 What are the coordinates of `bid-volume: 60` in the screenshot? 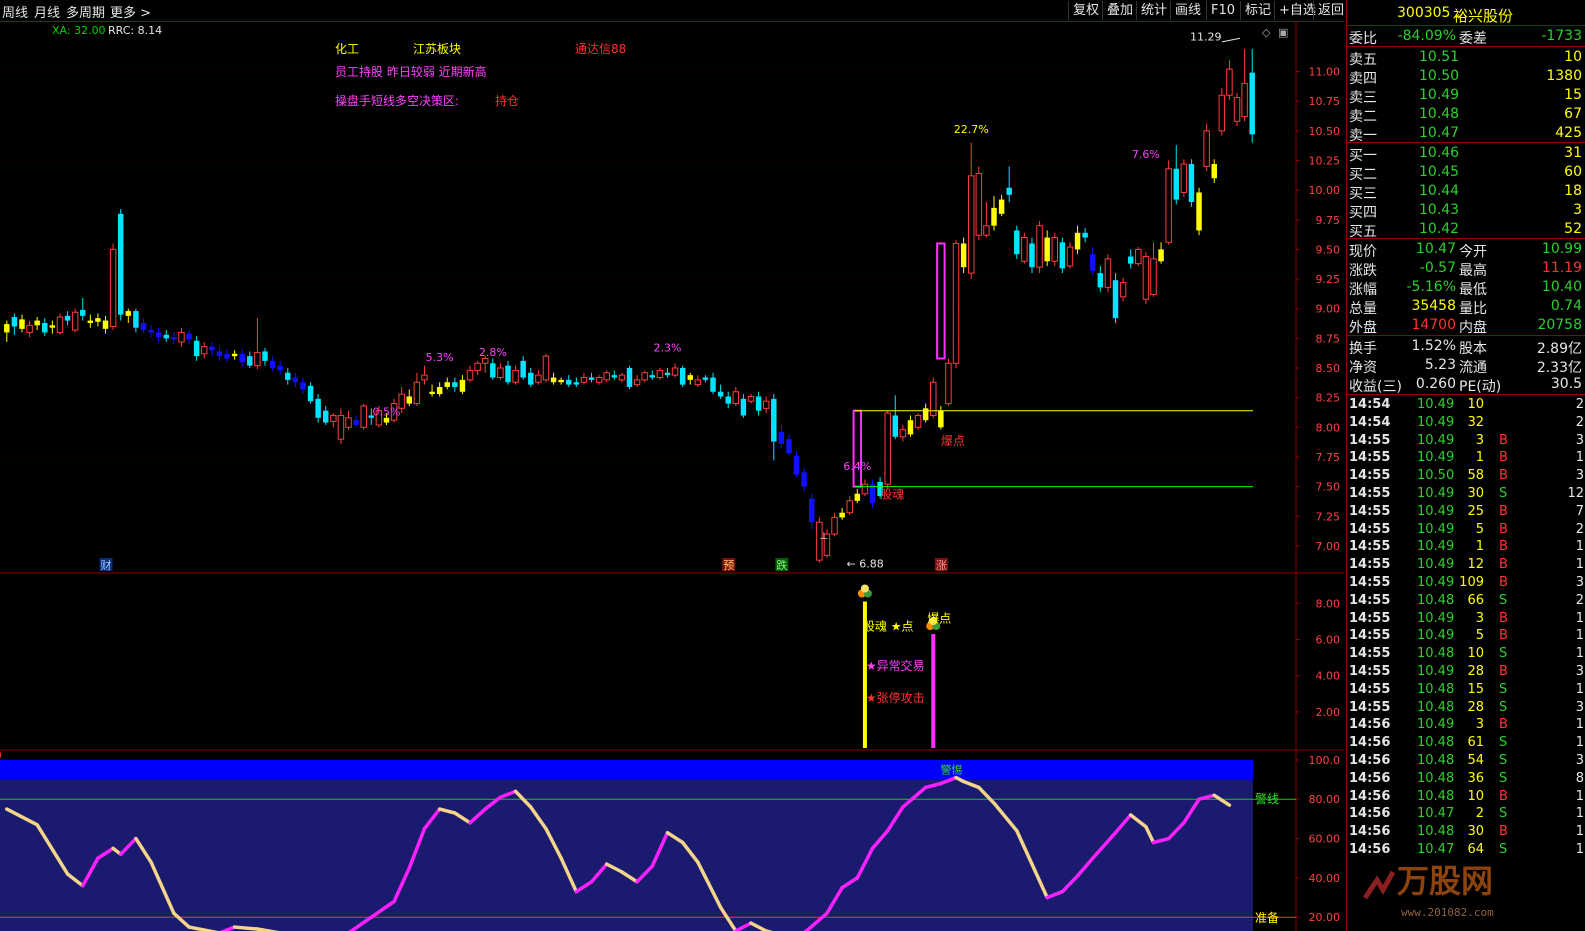 It's located at (1573, 172).